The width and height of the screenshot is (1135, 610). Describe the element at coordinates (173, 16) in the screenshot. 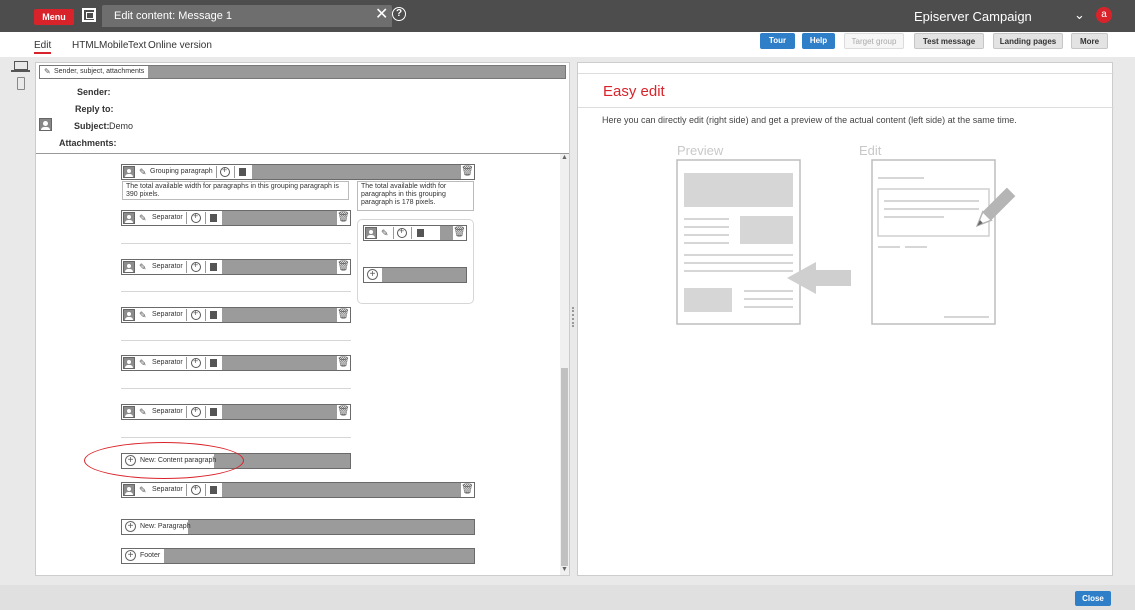

I see `tab-title: Edit content: Message 1` at that location.